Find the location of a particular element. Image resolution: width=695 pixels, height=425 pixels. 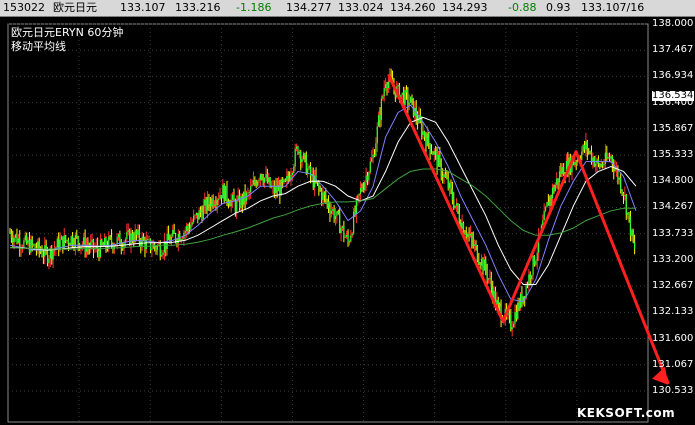

quote-low: 134.277 is located at coordinates (309, 7).